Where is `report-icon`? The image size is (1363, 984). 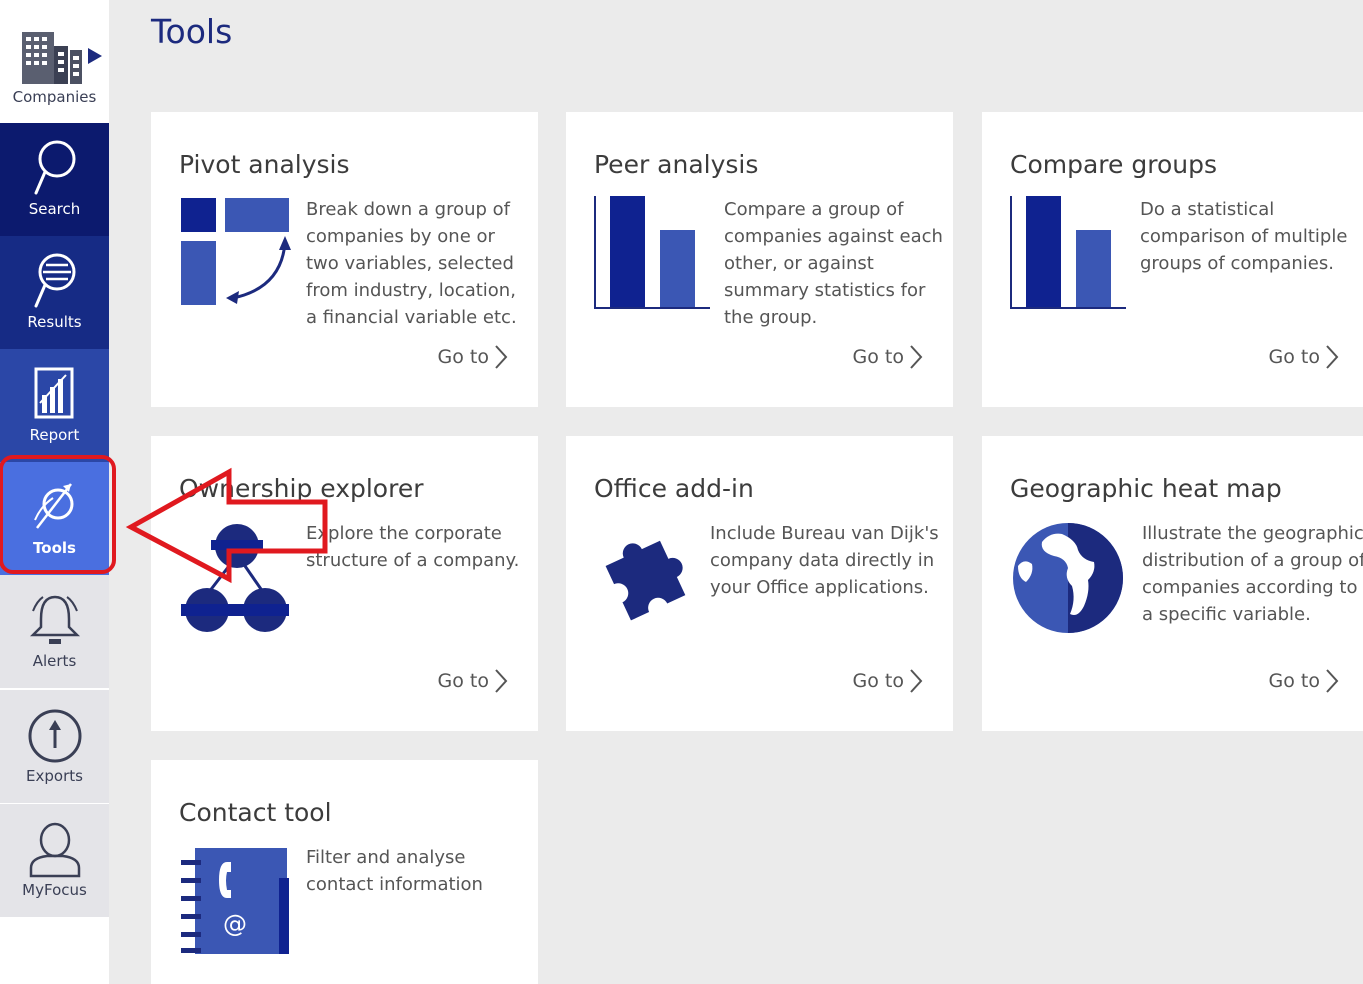
report-icon is located at coordinates (54, 394).